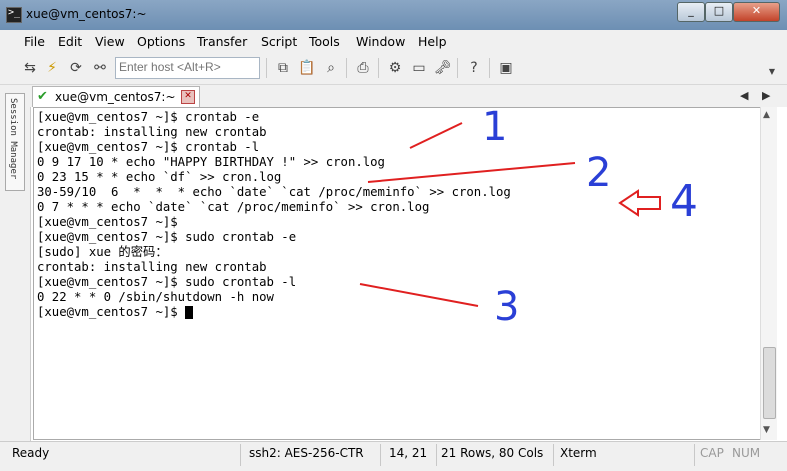  What do you see at coordinates (306, 68) in the screenshot?
I see `paste-icon: 📋` at bounding box center [306, 68].